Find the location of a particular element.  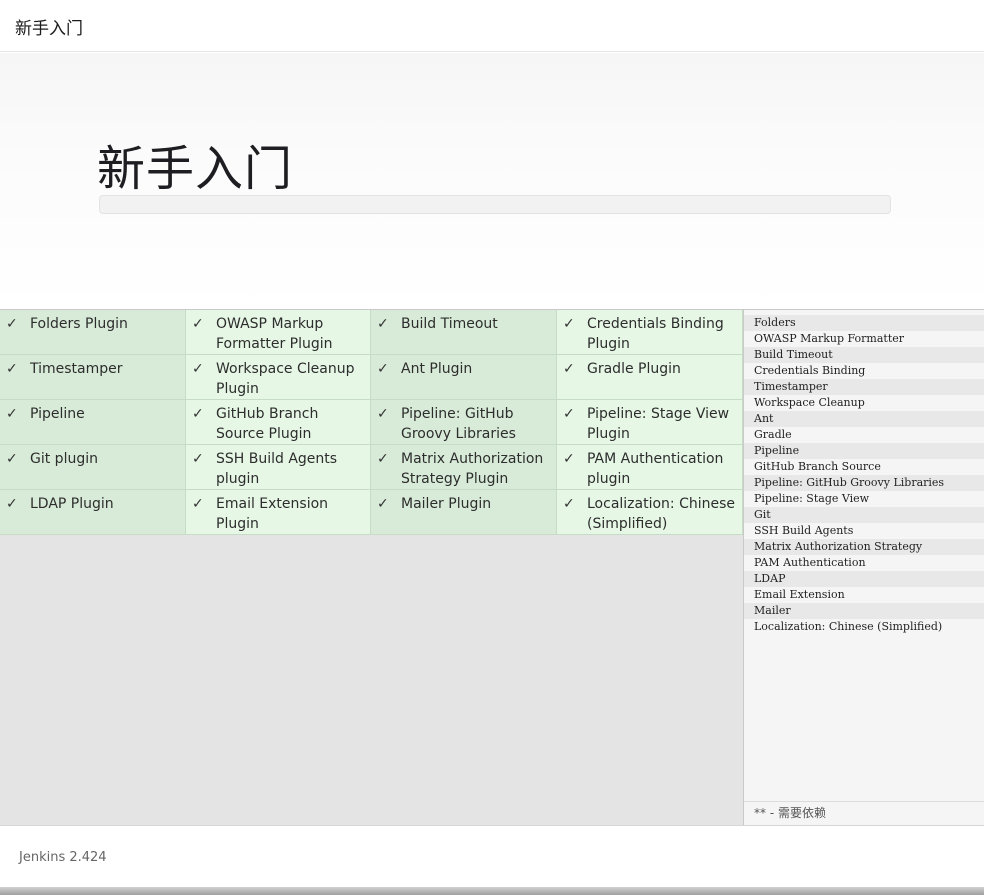

log-line: Workspace Cleanup is located at coordinates (864, 403).